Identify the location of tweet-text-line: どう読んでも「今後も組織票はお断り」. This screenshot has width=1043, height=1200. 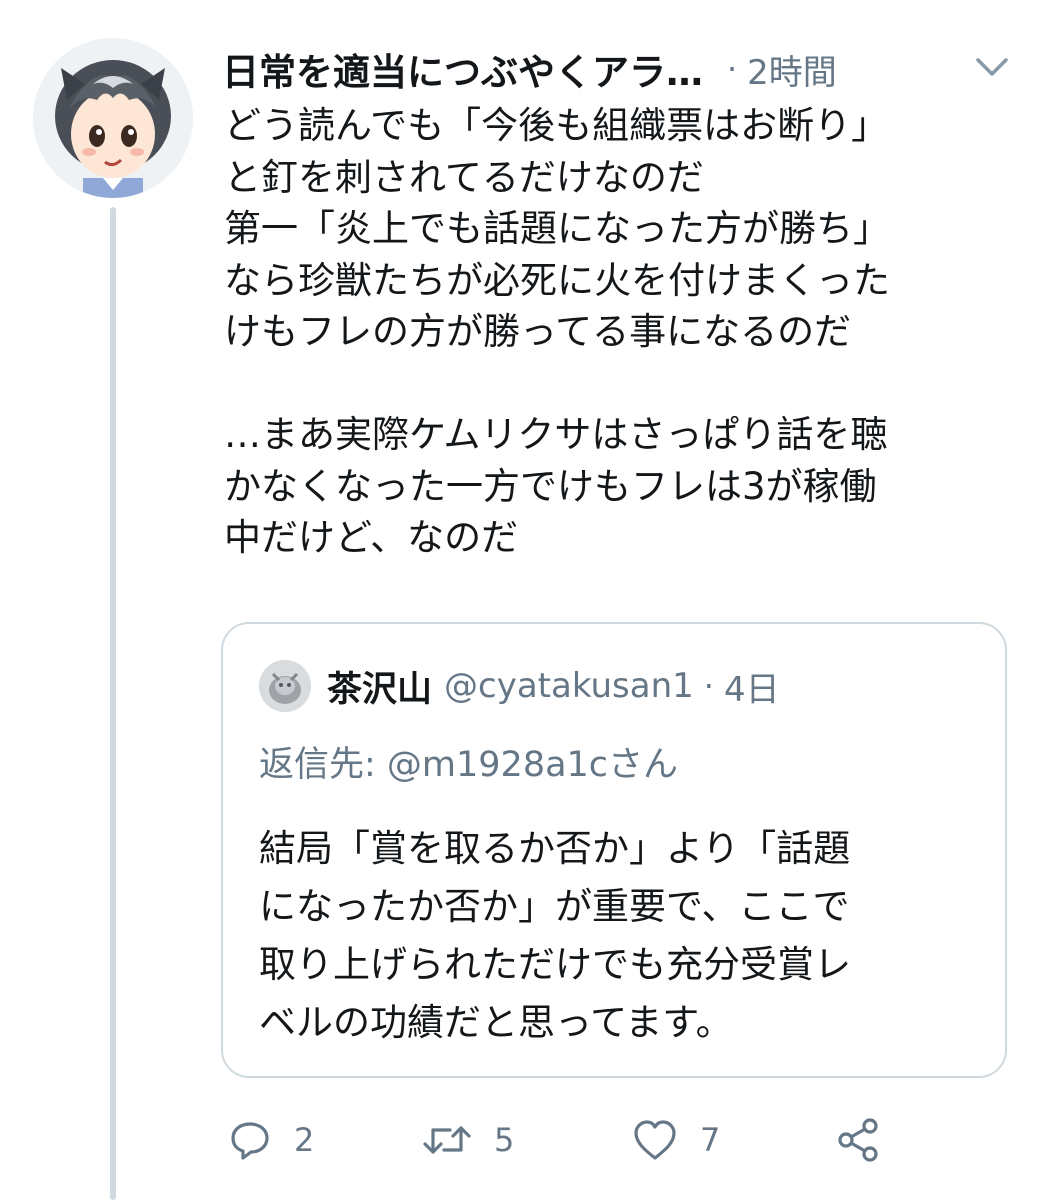
(556, 125).